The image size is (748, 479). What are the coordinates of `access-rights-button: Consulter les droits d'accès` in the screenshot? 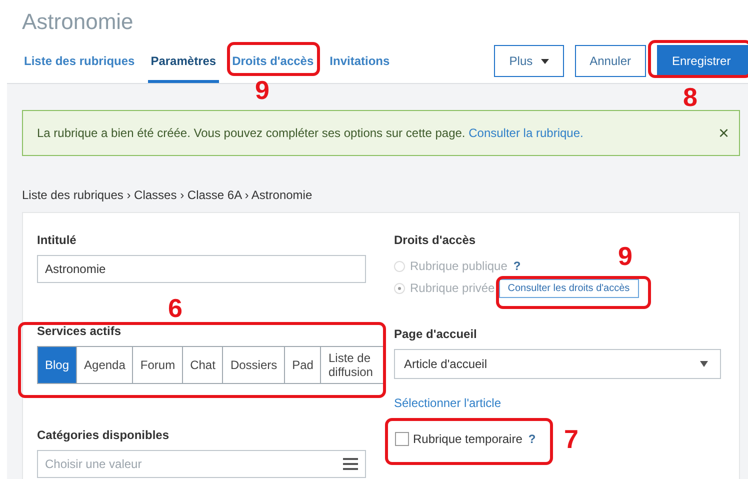 It's located at (568, 288).